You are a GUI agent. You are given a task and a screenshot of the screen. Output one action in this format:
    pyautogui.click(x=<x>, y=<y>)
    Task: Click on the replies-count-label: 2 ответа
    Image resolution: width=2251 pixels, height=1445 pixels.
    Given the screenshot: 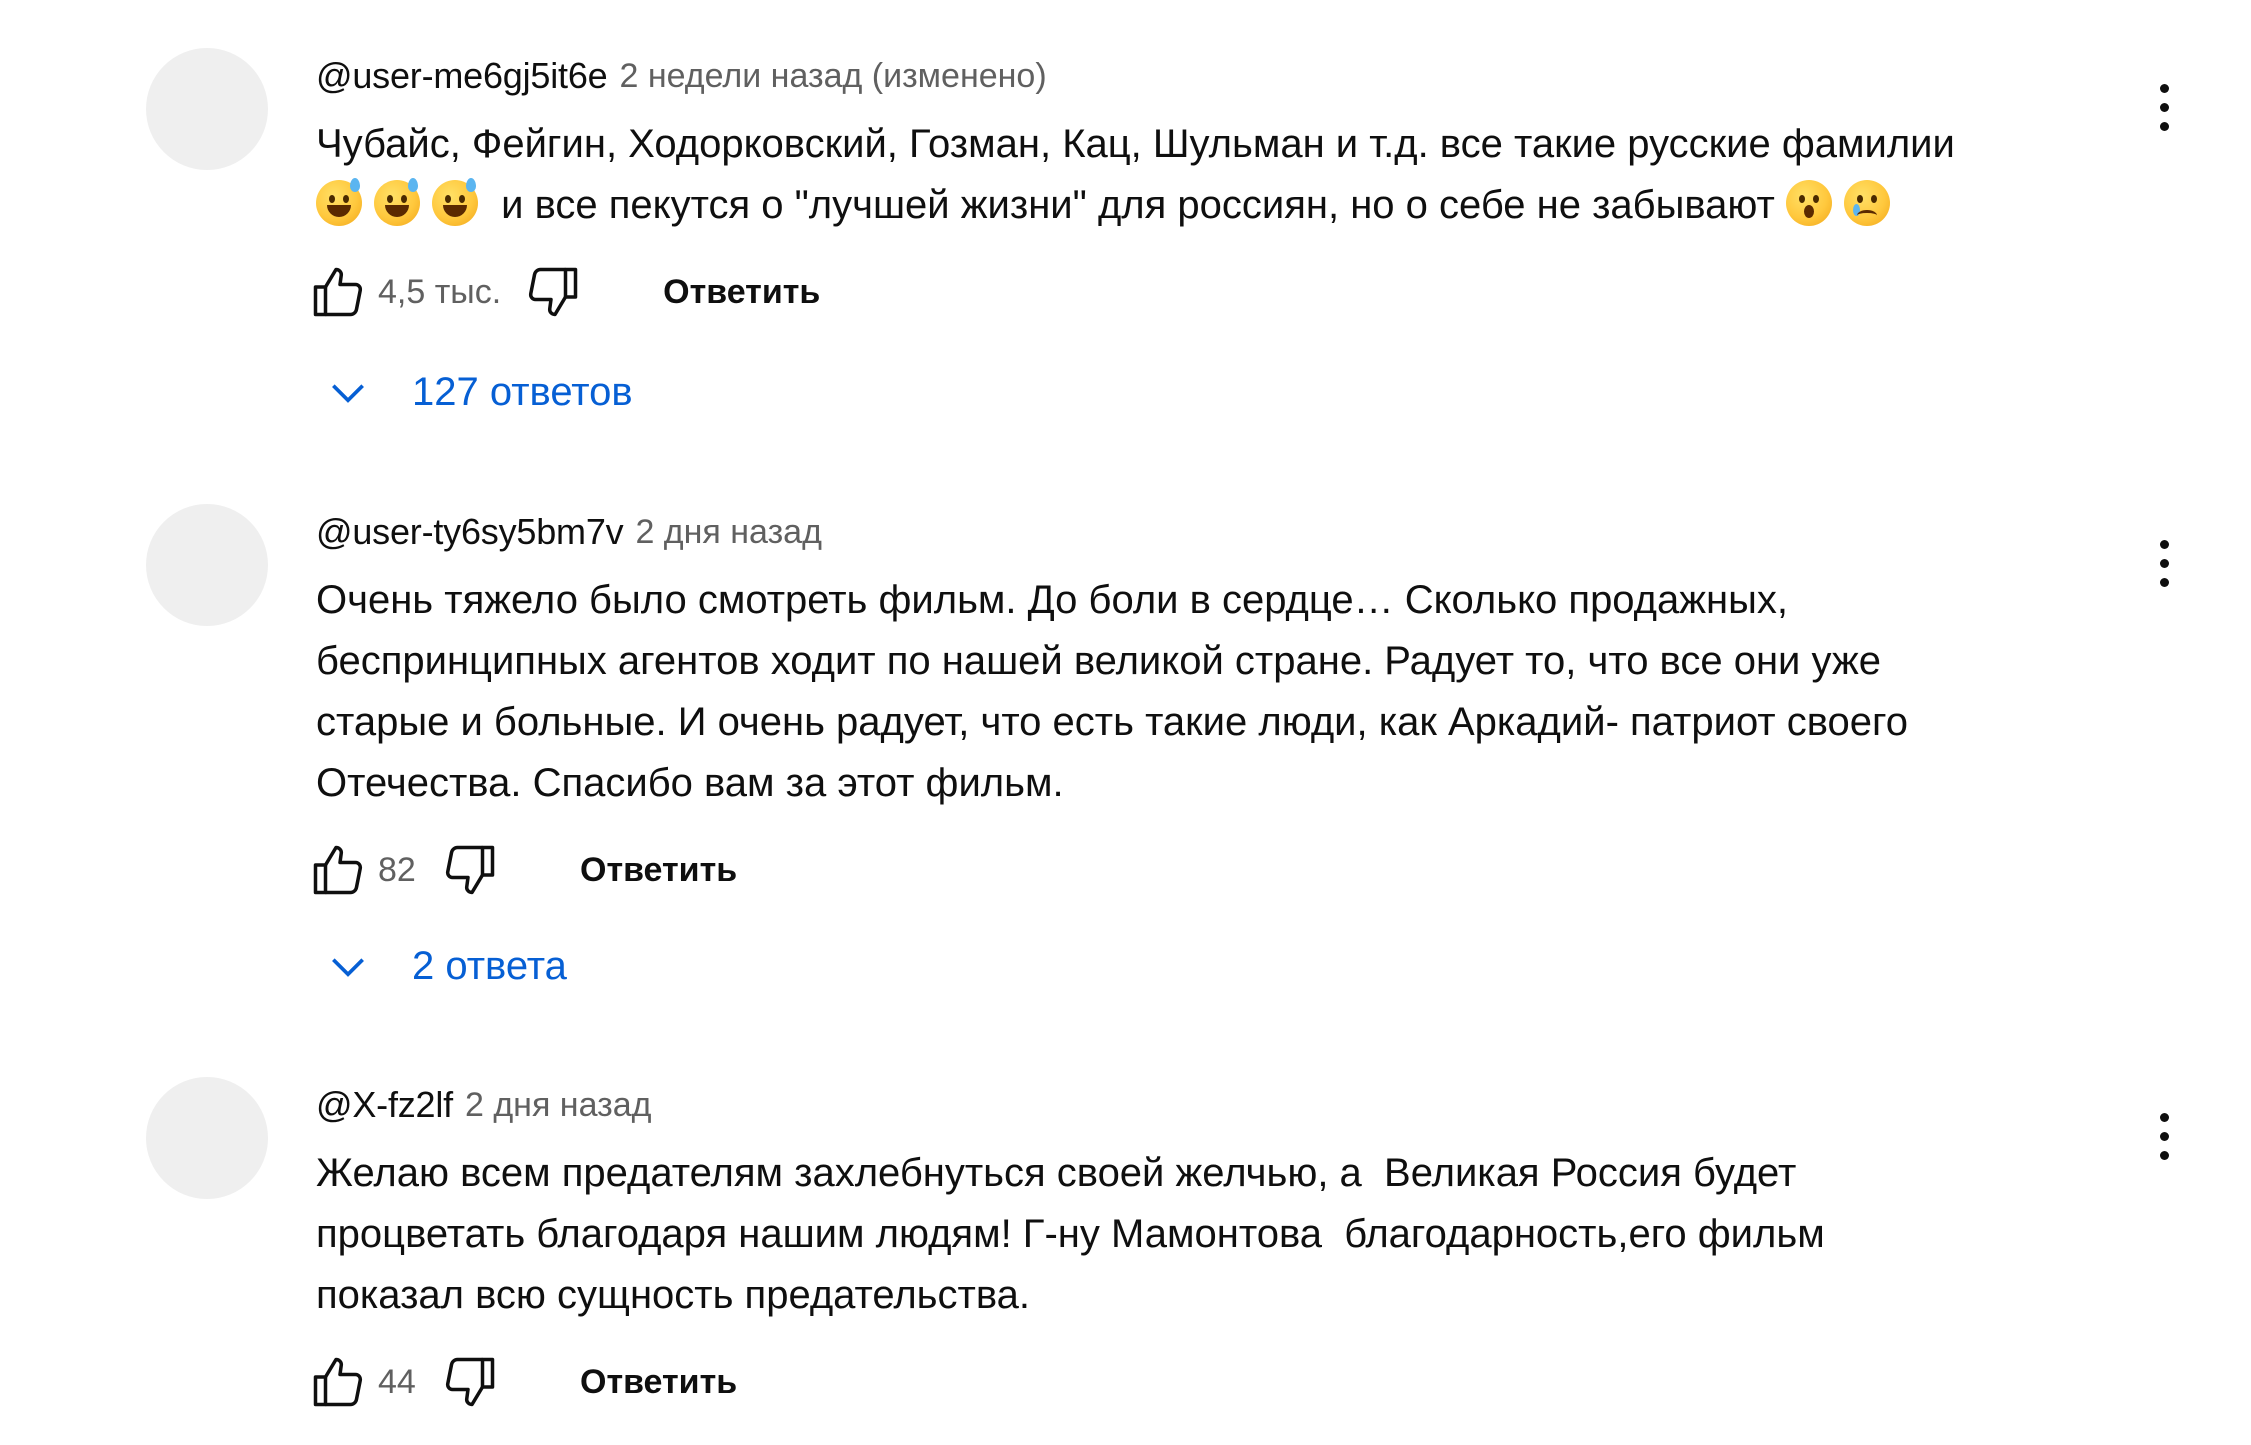 What is the action you would take?
    pyautogui.click(x=489, y=966)
    